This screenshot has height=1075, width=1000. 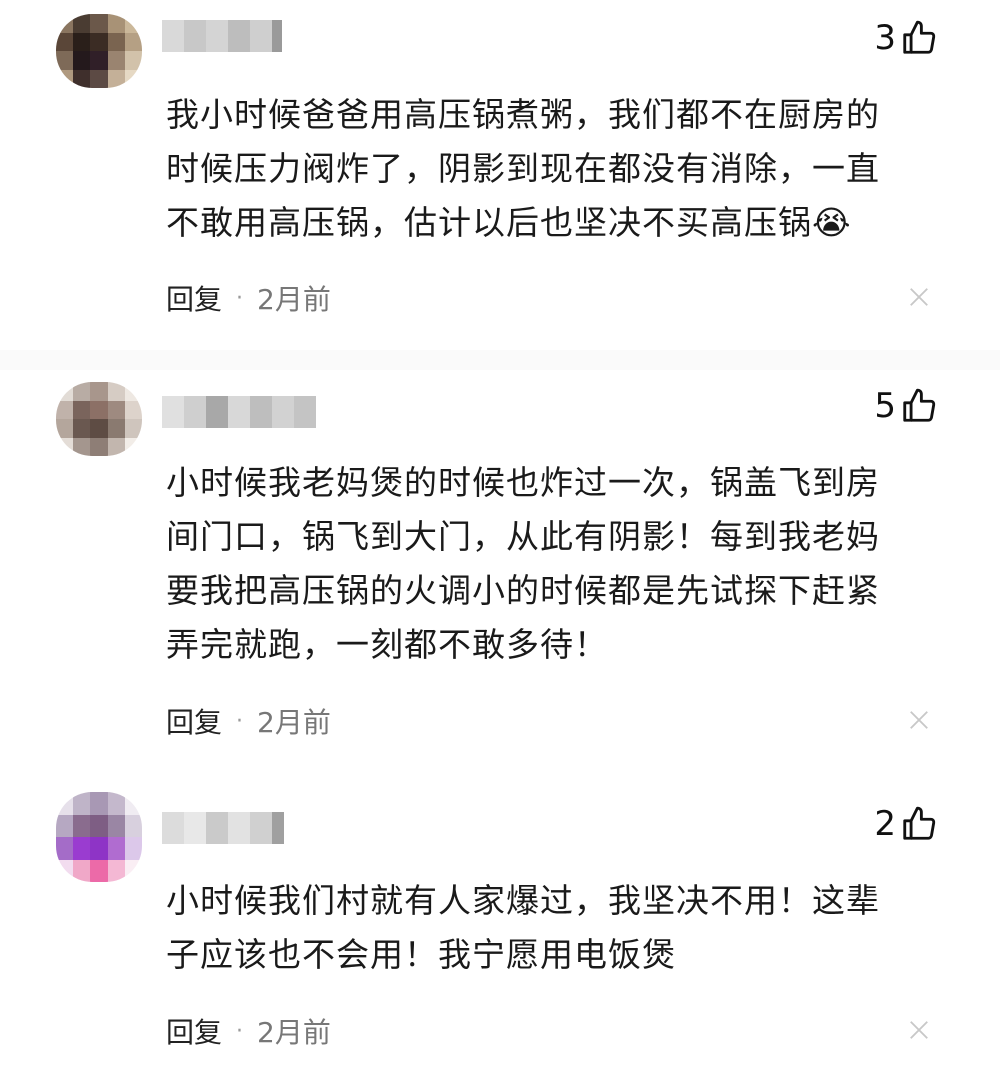 I want to click on comment-line: 子应该也不会用！我宁愿用电饭煲, so click(x=421, y=954).